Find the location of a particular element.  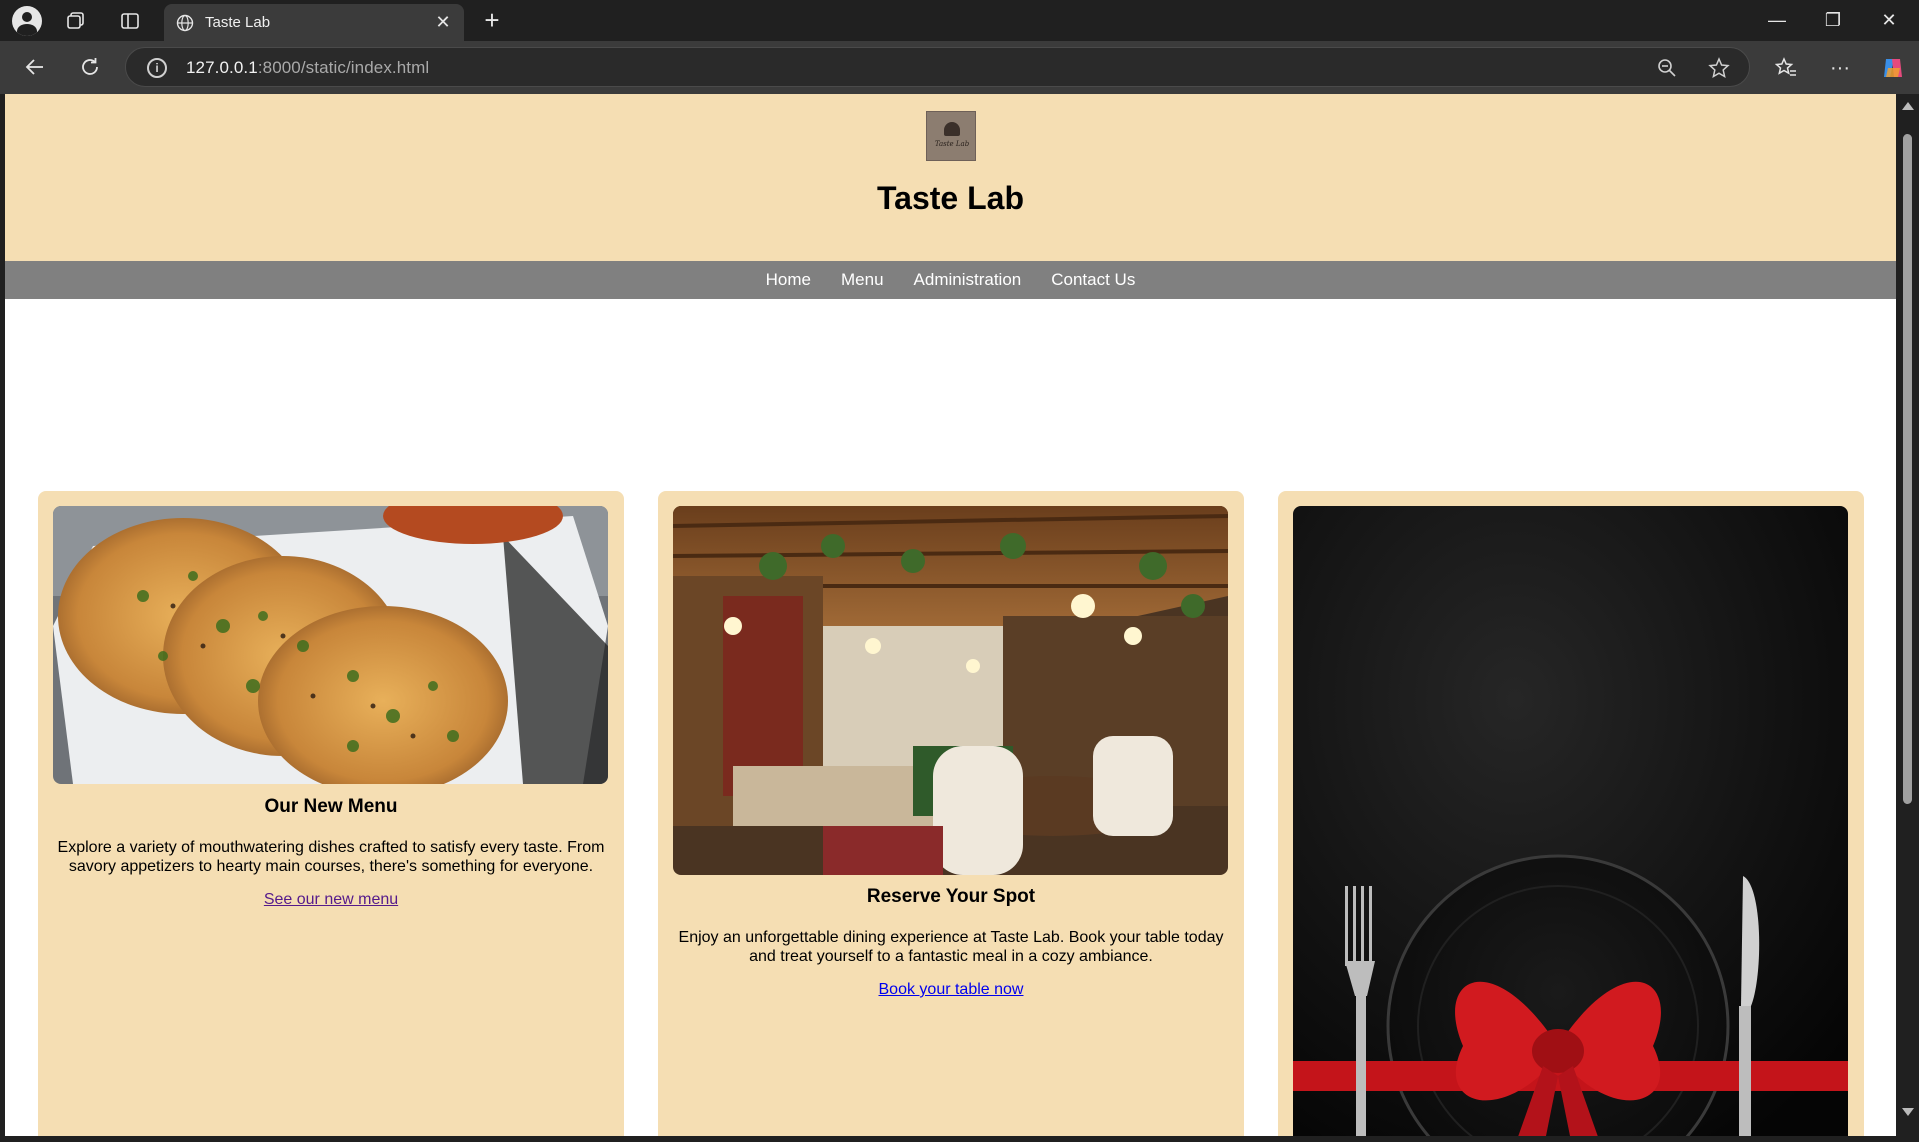

window-bottom-edge is located at coordinates (959, 1139).